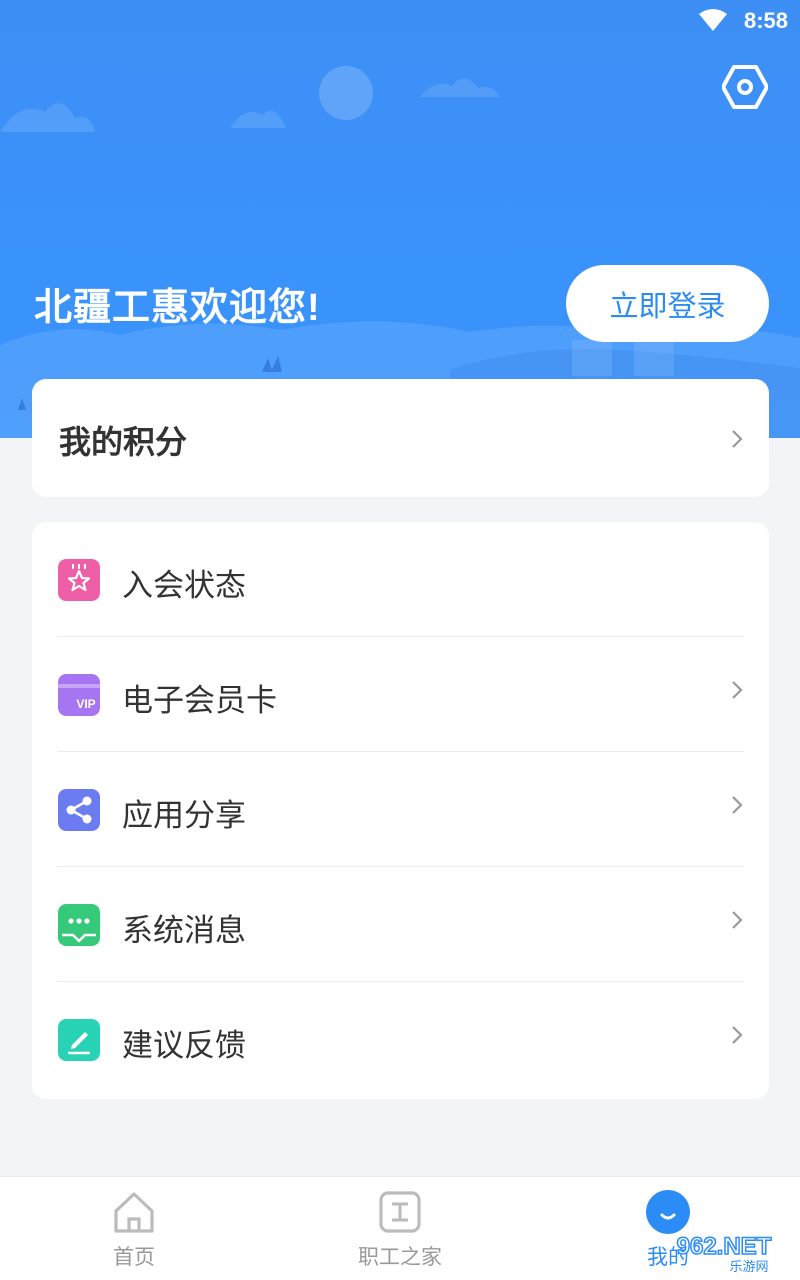 The width and height of the screenshot is (800, 1280). I want to click on points-title: 我的积分, so click(123, 442).